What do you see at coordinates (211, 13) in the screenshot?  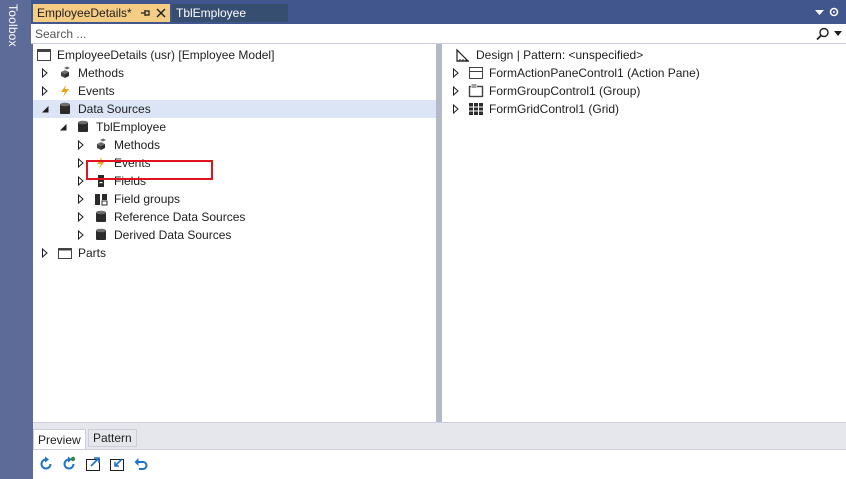 I see `tab-label: TblEmployee` at bounding box center [211, 13].